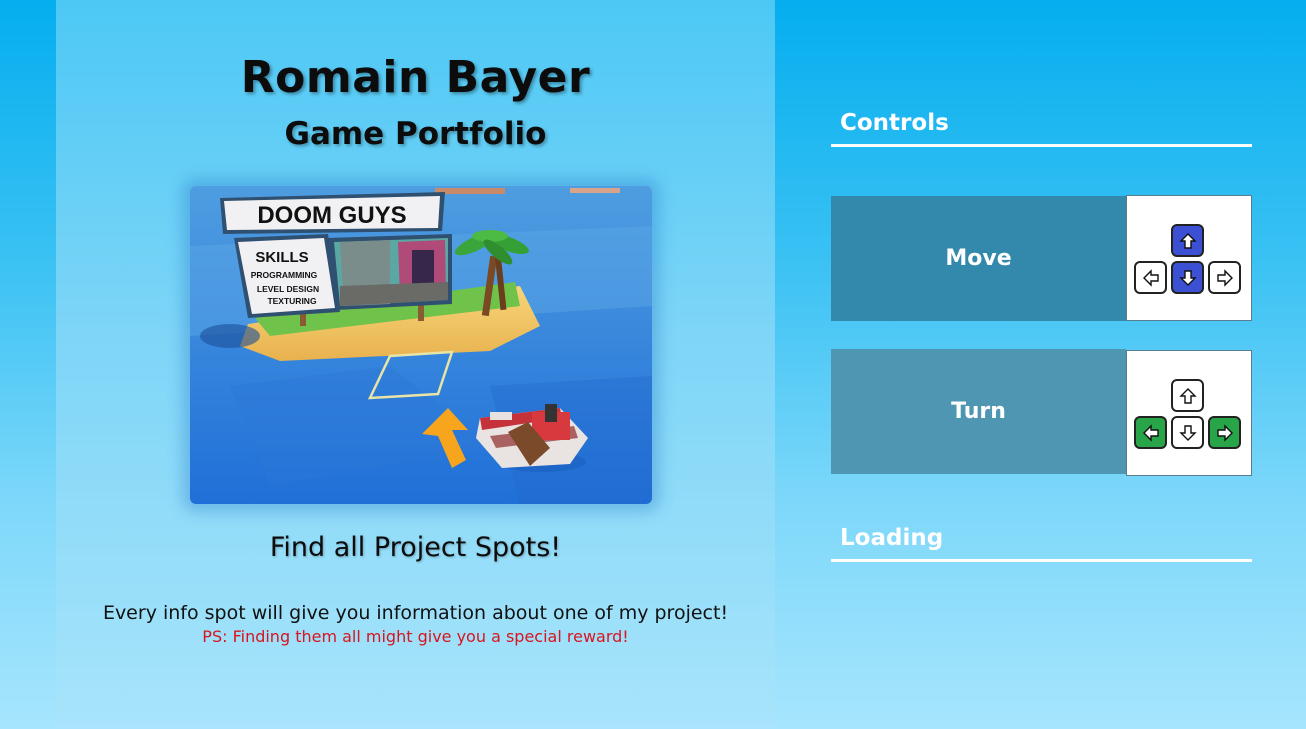 The height and width of the screenshot is (729, 1306). What do you see at coordinates (292, 301) in the screenshot?
I see `skill-3: TEXTURING` at bounding box center [292, 301].